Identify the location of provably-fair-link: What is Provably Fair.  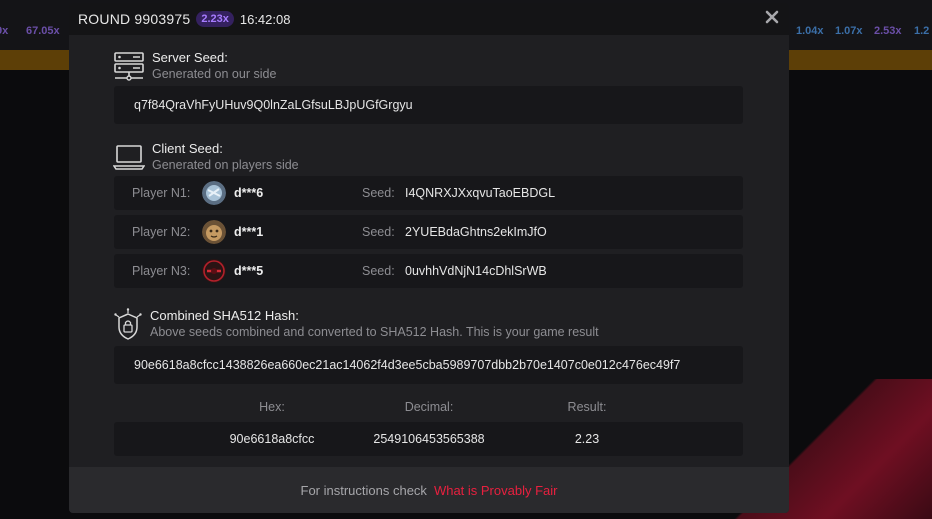
(496, 490).